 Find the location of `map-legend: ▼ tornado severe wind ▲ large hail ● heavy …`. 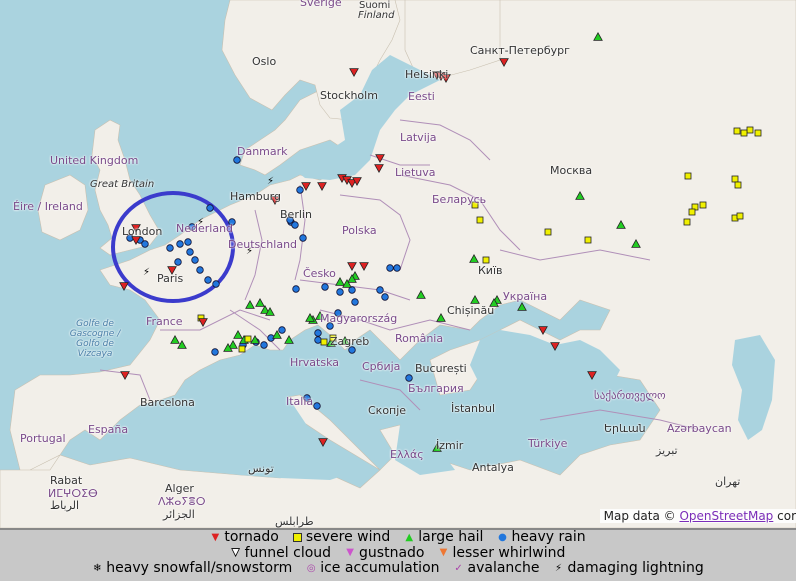

map-legend: ▼ tornado severe wind ▲ large hail ● heavy … is located at coordinates (398, 554).